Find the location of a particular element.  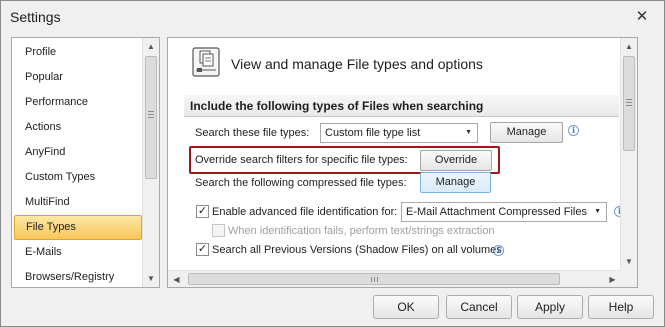

content-vscrollbar: ▲ ▼ is located at coordinates (628, 154).